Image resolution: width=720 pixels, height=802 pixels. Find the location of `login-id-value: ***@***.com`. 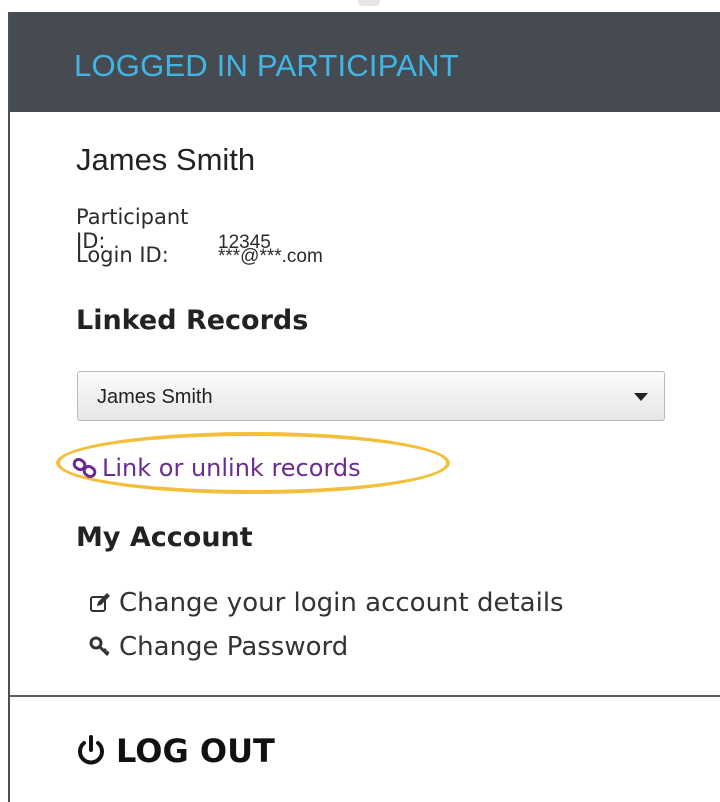

login-id-value: ***@***.com is located at coordinates (270, 256).